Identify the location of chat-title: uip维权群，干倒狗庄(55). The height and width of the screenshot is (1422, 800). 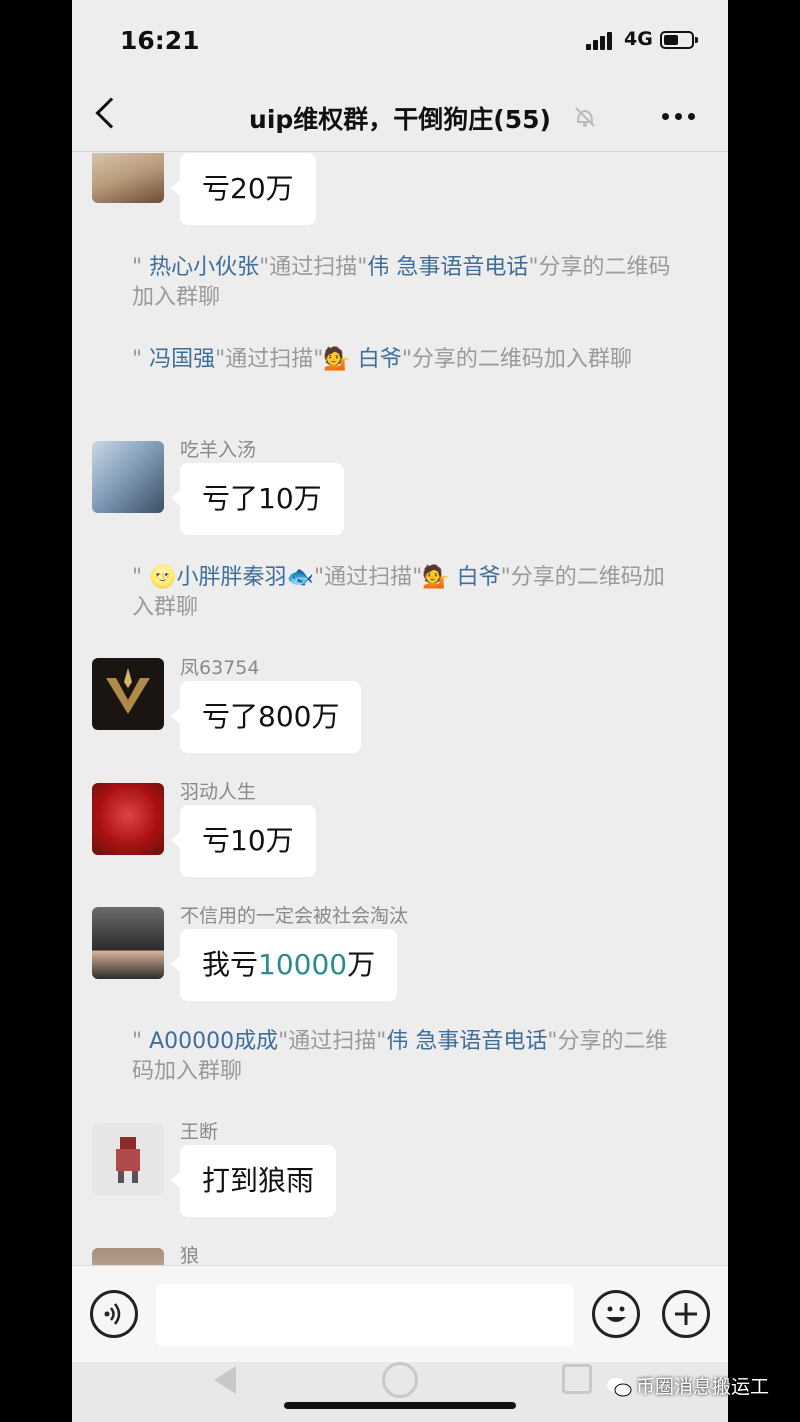
(400, 119).